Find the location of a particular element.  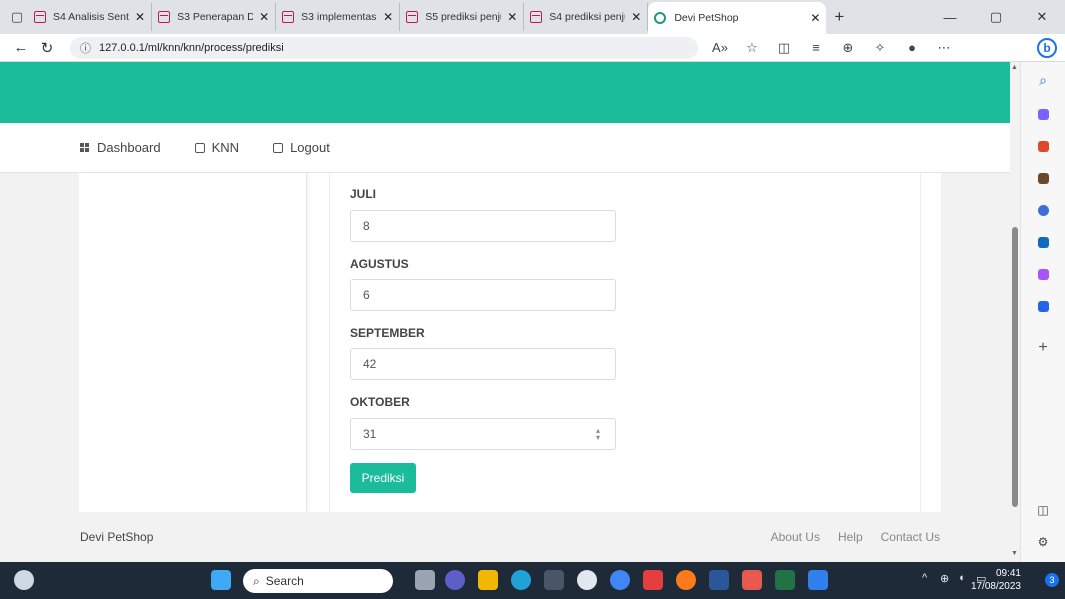

tab-title: Devi PetShop is located at coordinates (706, 18).